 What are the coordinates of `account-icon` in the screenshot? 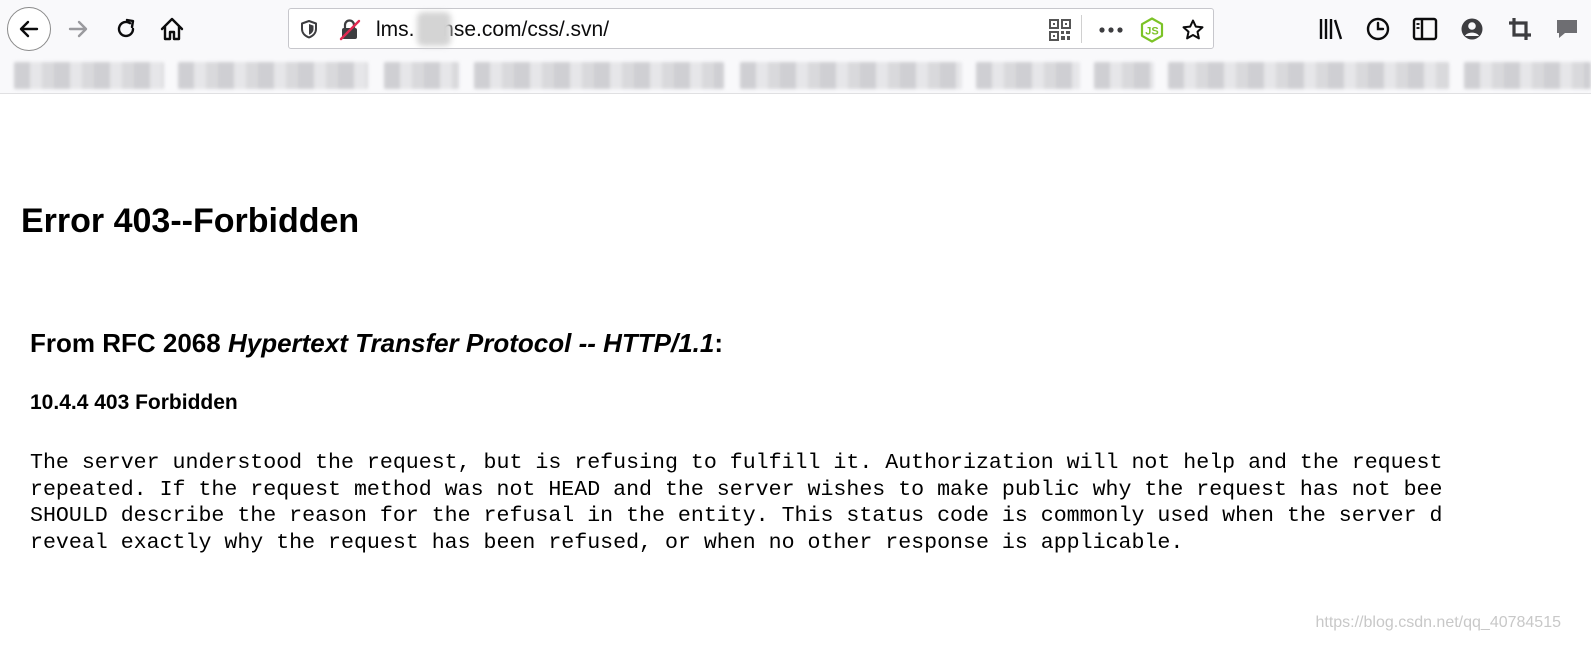 It's located at (1472, 29).